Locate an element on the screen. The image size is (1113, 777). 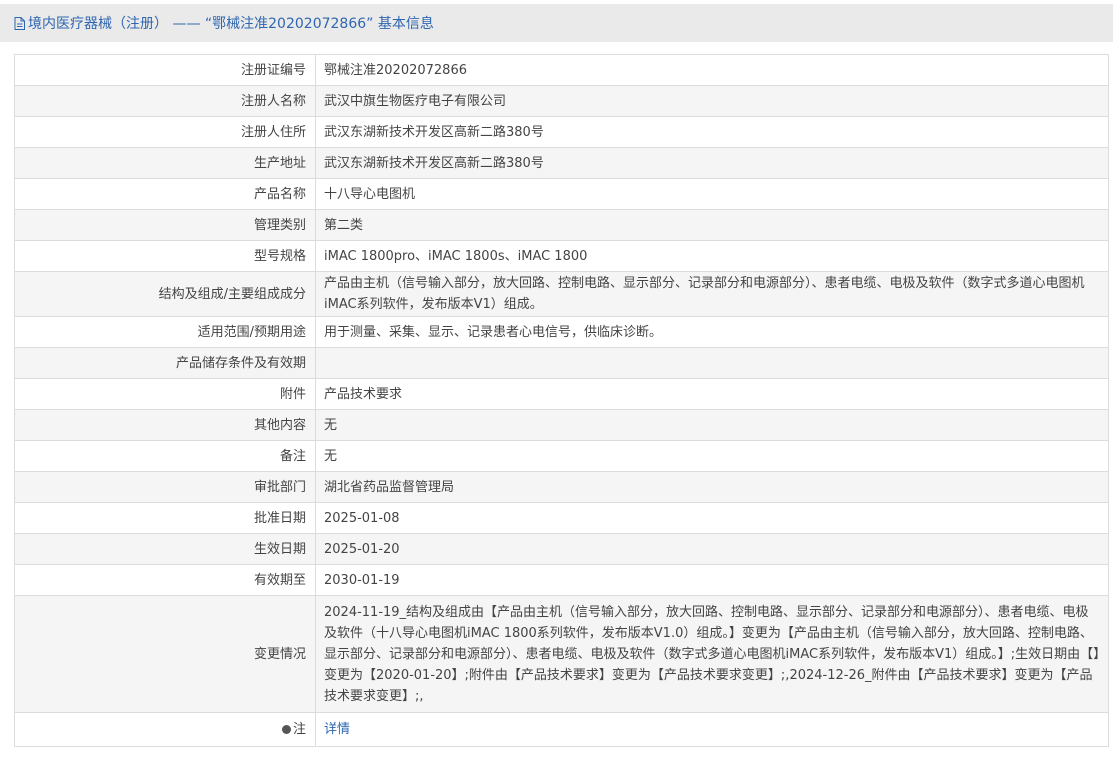
page-title: 境内医疗器械（注册） —— “鄂械注准20202072866” 基本信息 is located at coordinates (231, 24).